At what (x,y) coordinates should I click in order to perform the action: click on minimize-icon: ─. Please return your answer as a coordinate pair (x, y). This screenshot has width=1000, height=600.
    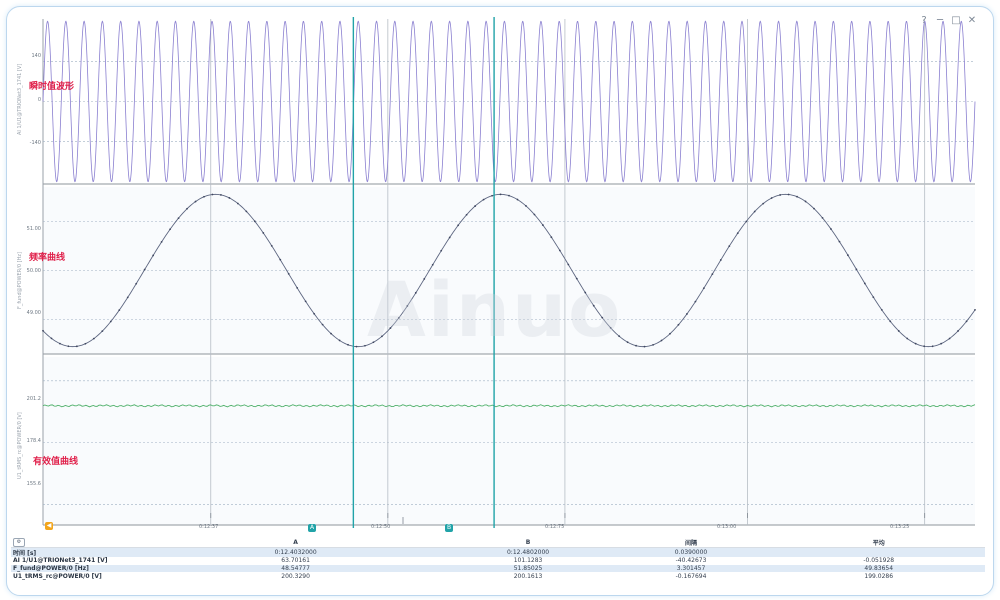
    Looking at the image, I should click on (940, 21).